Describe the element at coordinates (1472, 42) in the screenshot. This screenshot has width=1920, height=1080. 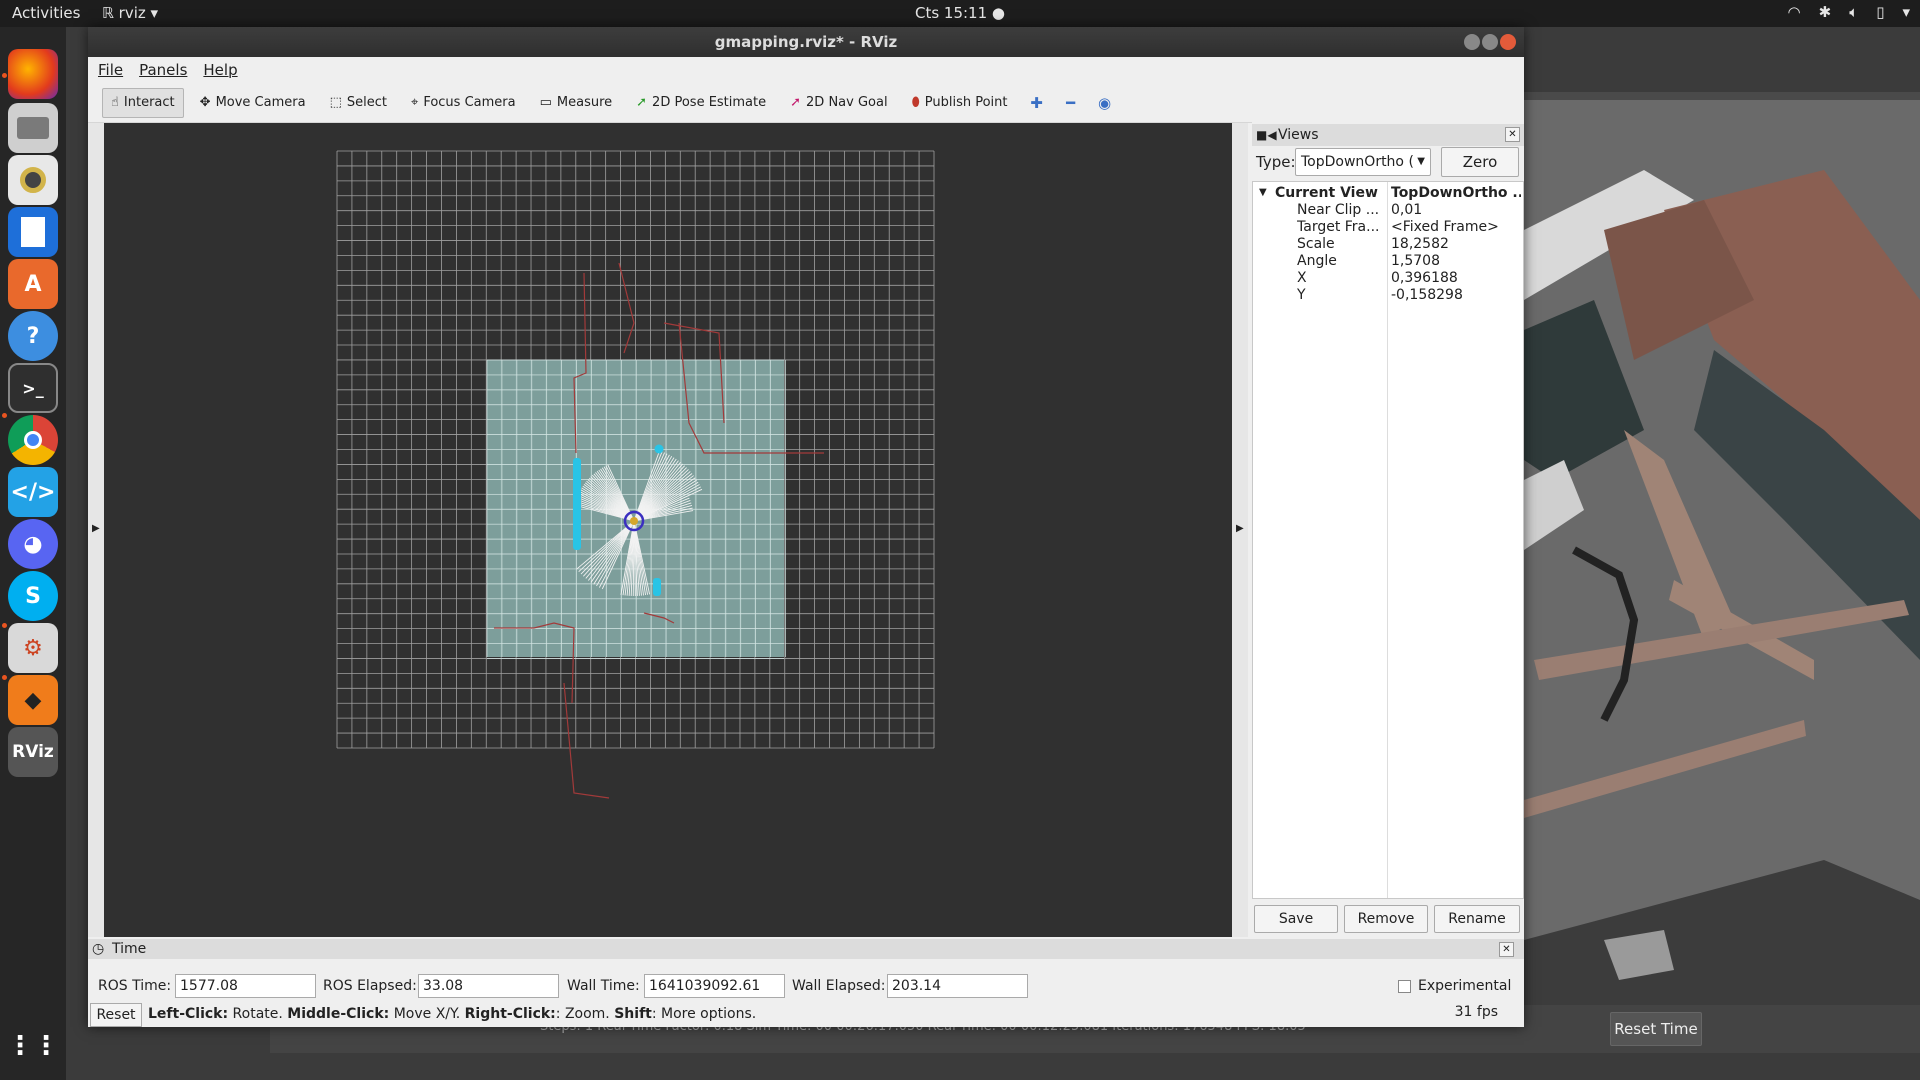
I see `minimize-icon` at that location.